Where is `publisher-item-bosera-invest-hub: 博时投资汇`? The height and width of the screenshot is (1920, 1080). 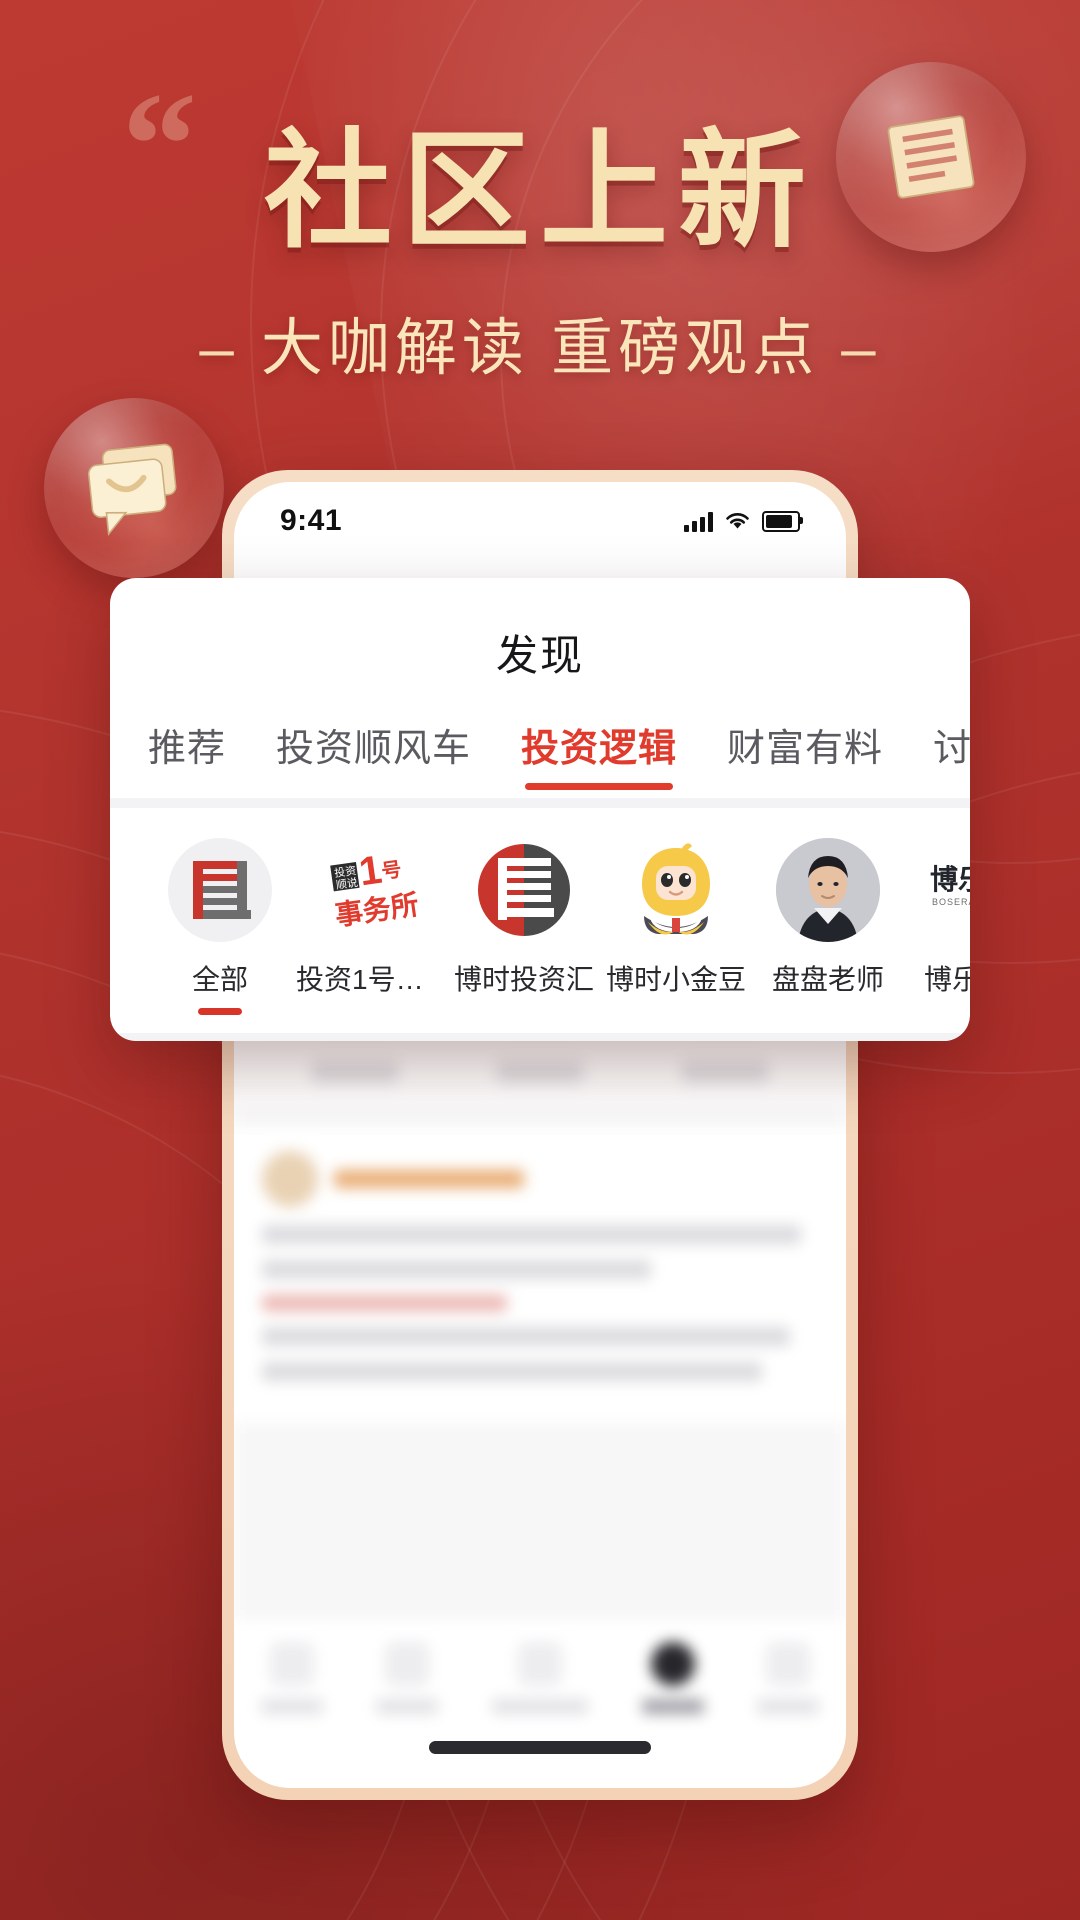 publisher-item-bosera-invest-hub: 博时投资汇 is located at coordinates (524, 926).